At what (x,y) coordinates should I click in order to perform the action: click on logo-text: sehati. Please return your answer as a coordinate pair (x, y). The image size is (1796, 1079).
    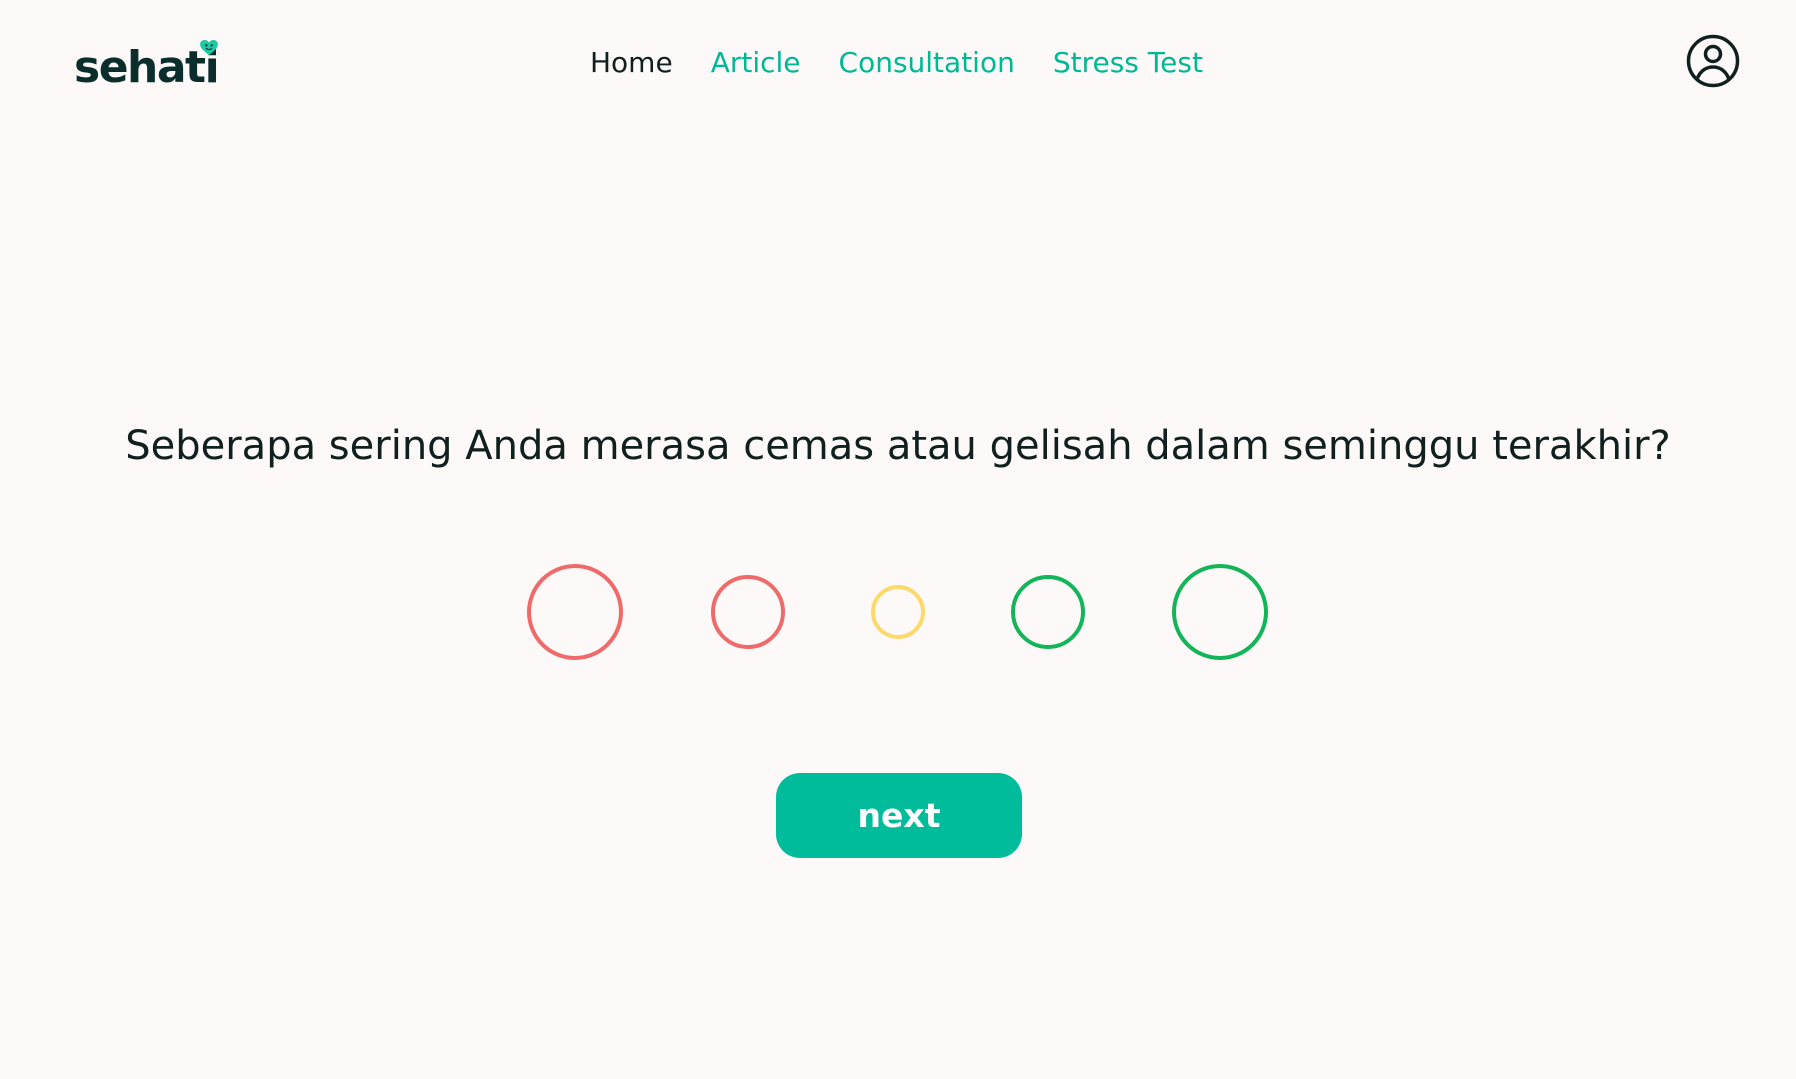
    Looking at the image, I should click on (147, 67).